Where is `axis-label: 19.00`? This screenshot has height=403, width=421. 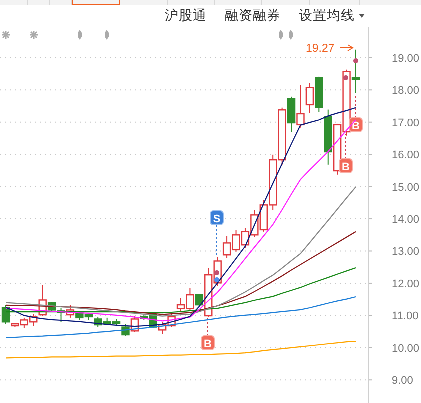
axis-label: 19.00 is located at coordinates (406, 58).